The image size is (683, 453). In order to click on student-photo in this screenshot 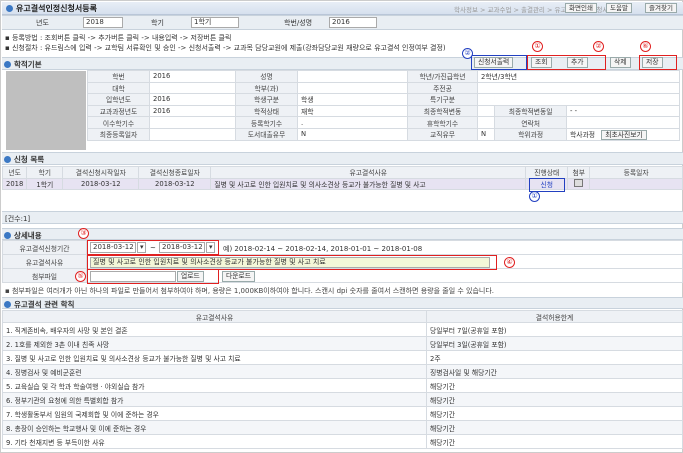, I will do `click(46, 110)`.